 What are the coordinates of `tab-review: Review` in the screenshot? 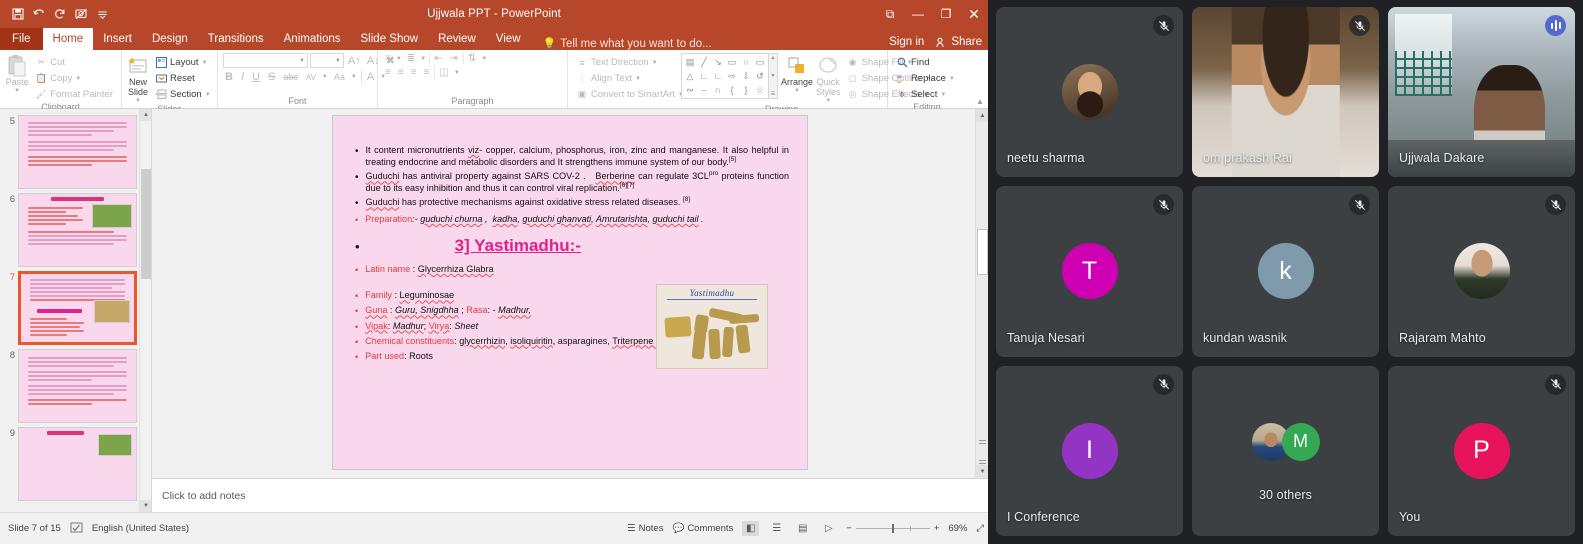 It's located at (457, 39).